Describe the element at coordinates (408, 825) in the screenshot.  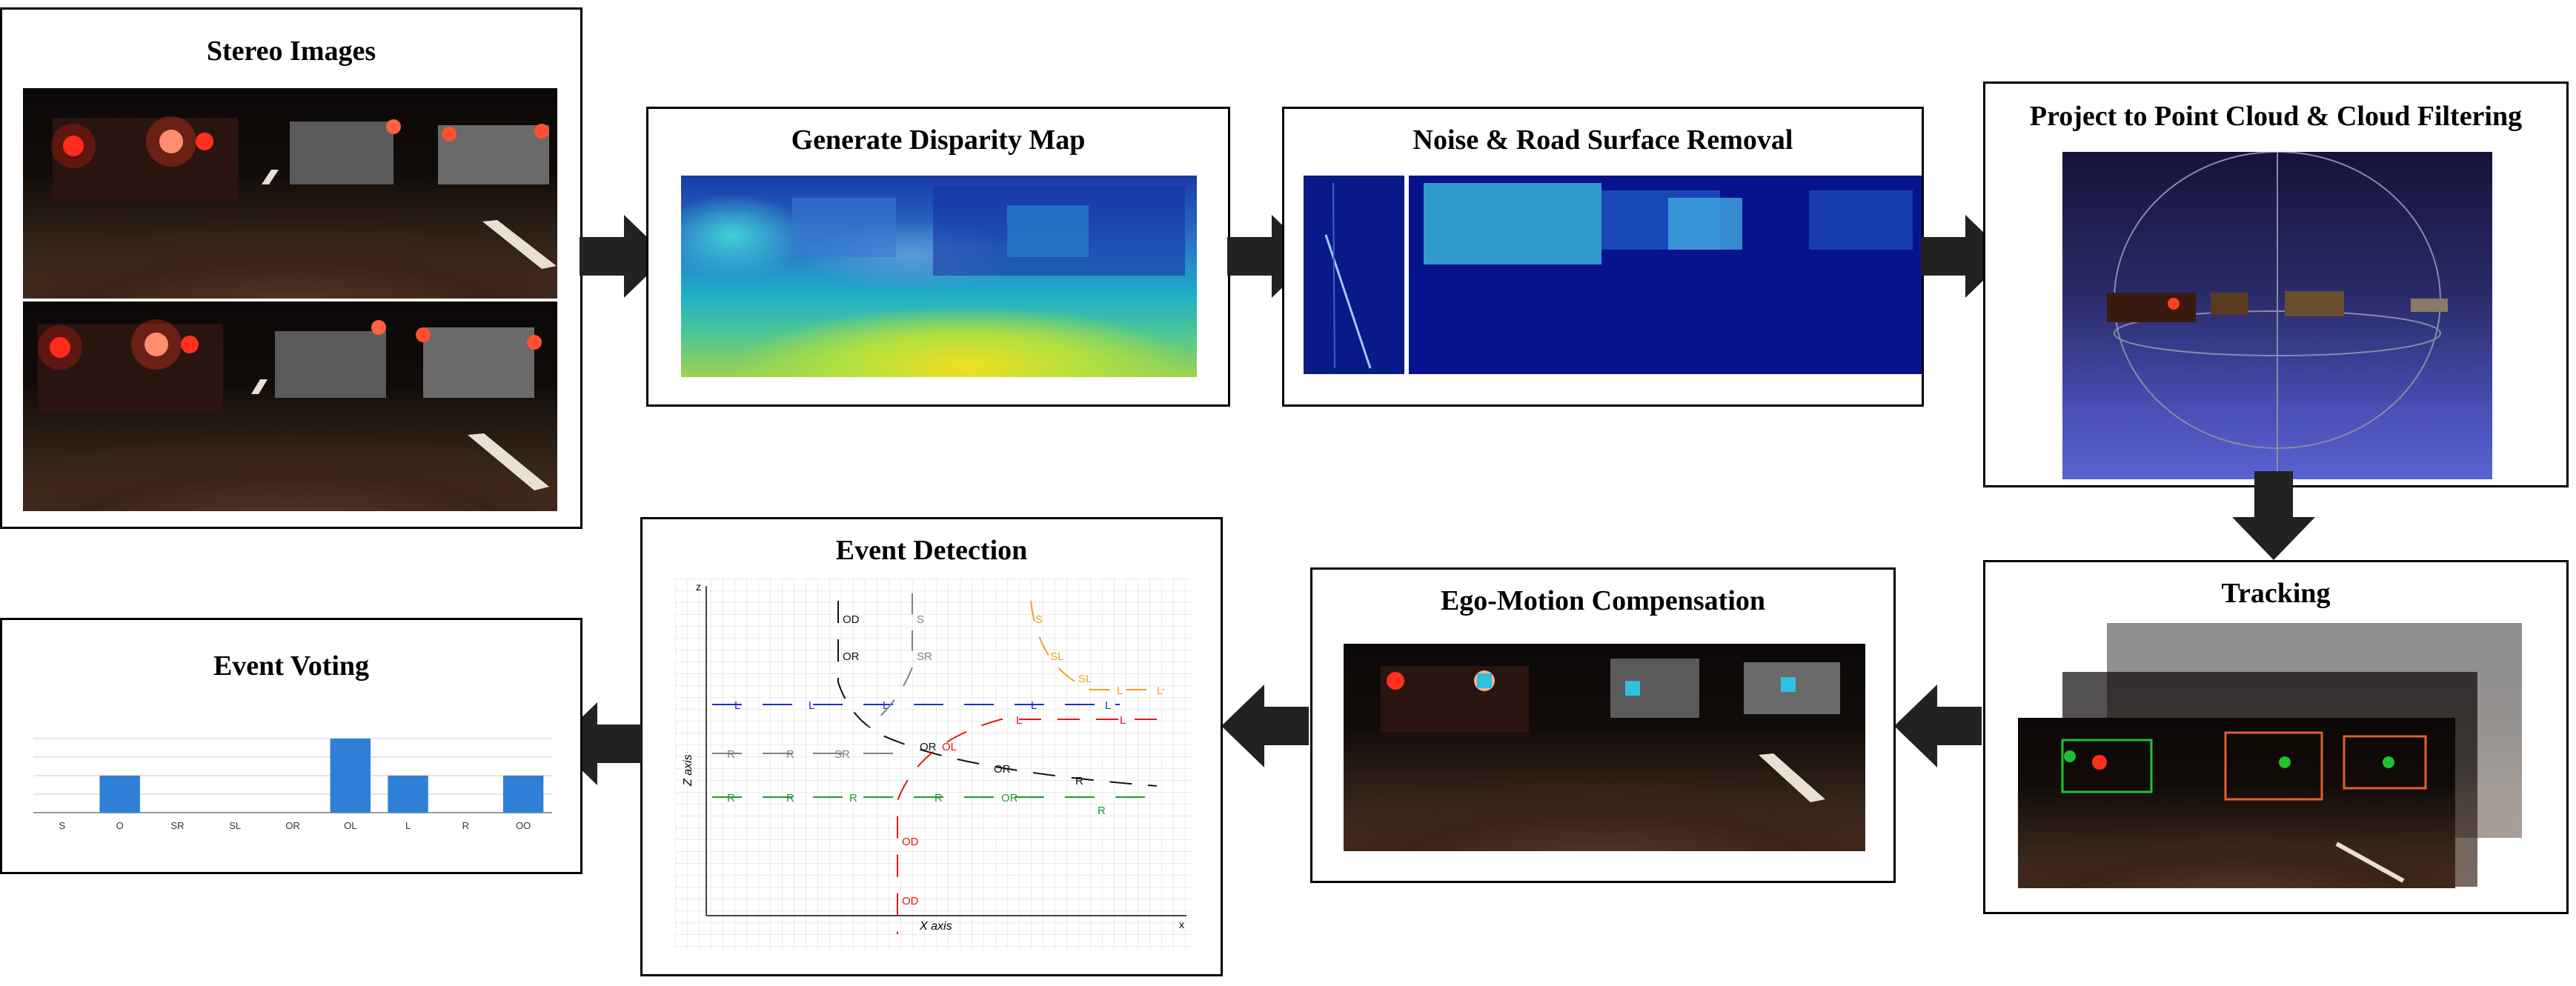
I see `chart-tick-label: L` at that location.